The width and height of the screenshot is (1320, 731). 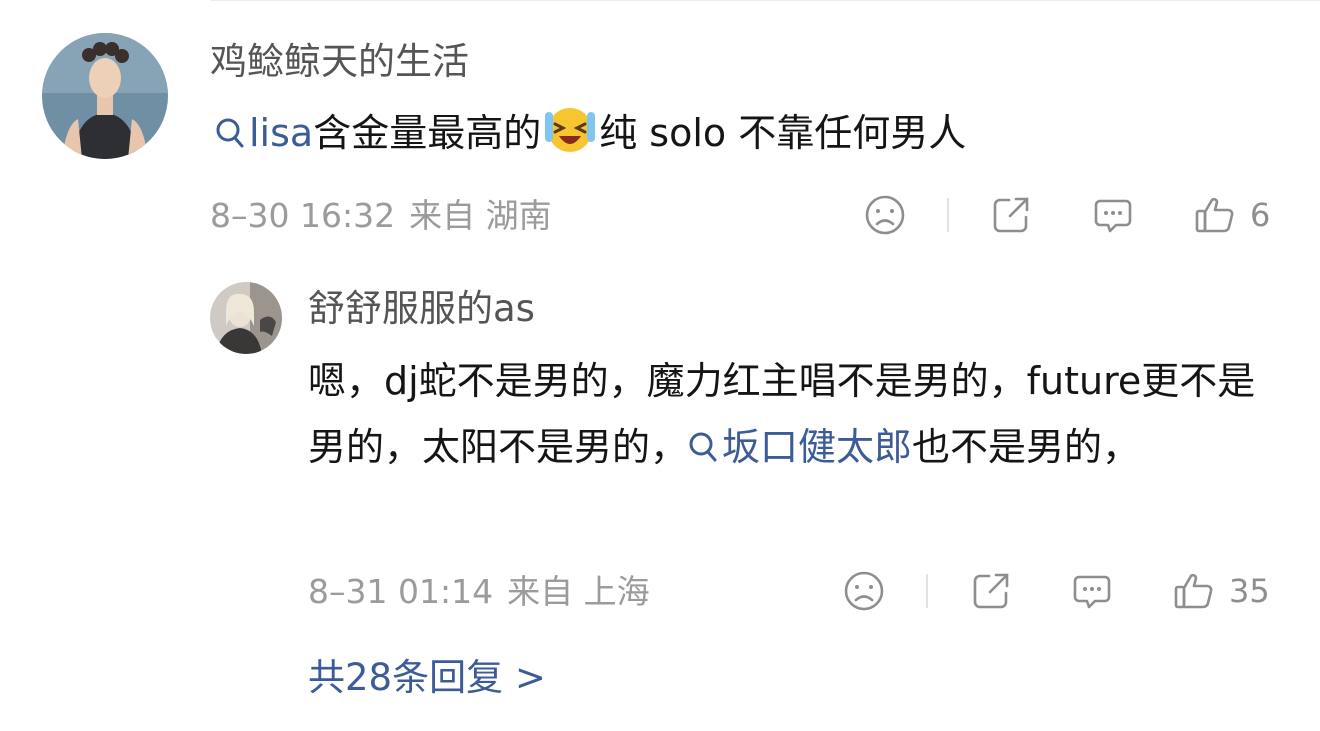 What do you see at coordinates (339, 62) in the screenshot?
I see `comment-username: 鸡鲶鲸天的生活` at bounding box center [339, 62].